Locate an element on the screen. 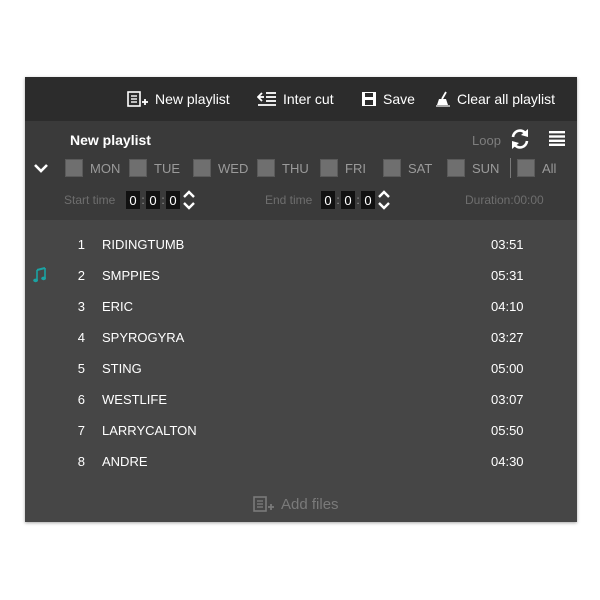 This screenshot has height=600, width=600. day-checkbox-fri: FRI is located at coordinates (343, 168).